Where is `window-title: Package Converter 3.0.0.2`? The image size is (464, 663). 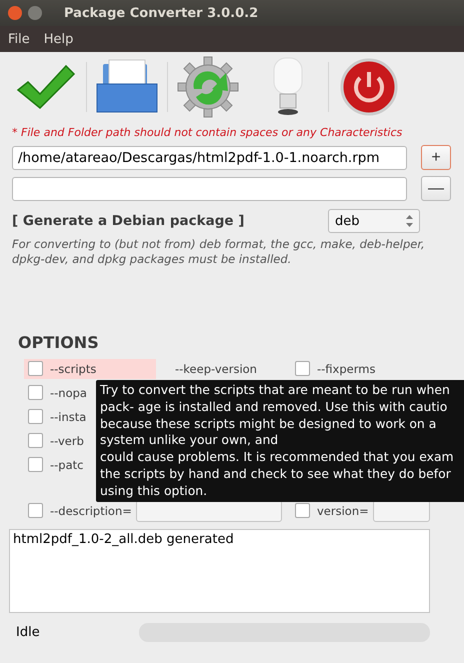 window-title: Package Converter 3.0.0.2 is located at coordinates (161, 13).